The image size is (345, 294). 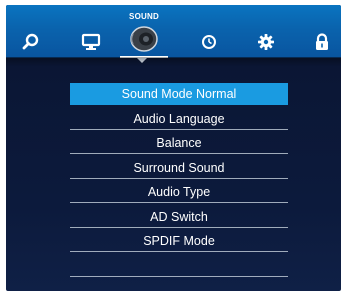 What do you see at coordinates (179, 266) in the screenshot?
I see `menu-item-empty` at bounding box center [179, 266].